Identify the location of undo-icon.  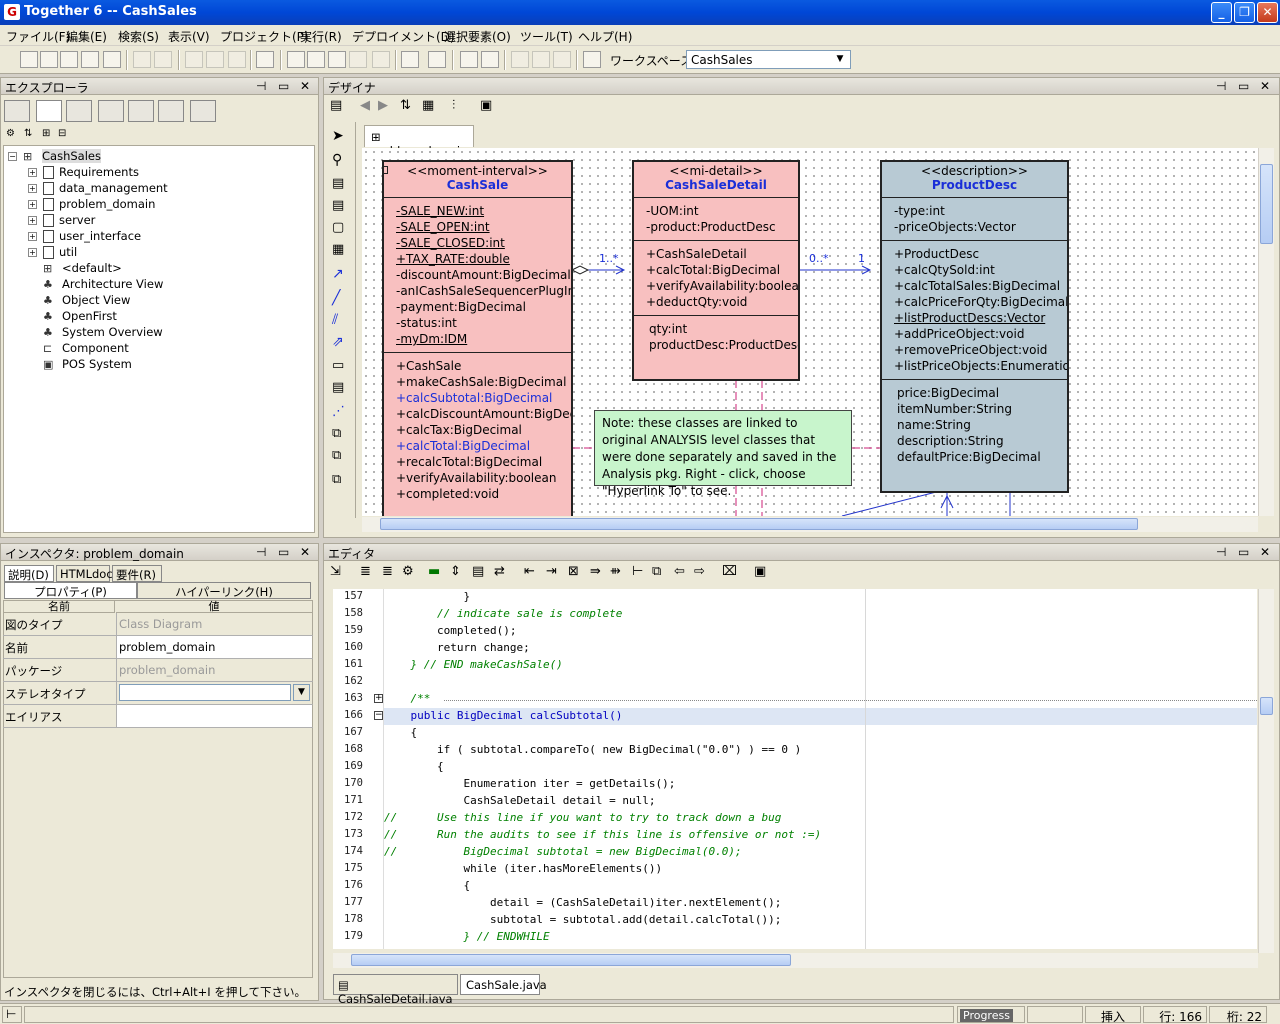
(142, 59).